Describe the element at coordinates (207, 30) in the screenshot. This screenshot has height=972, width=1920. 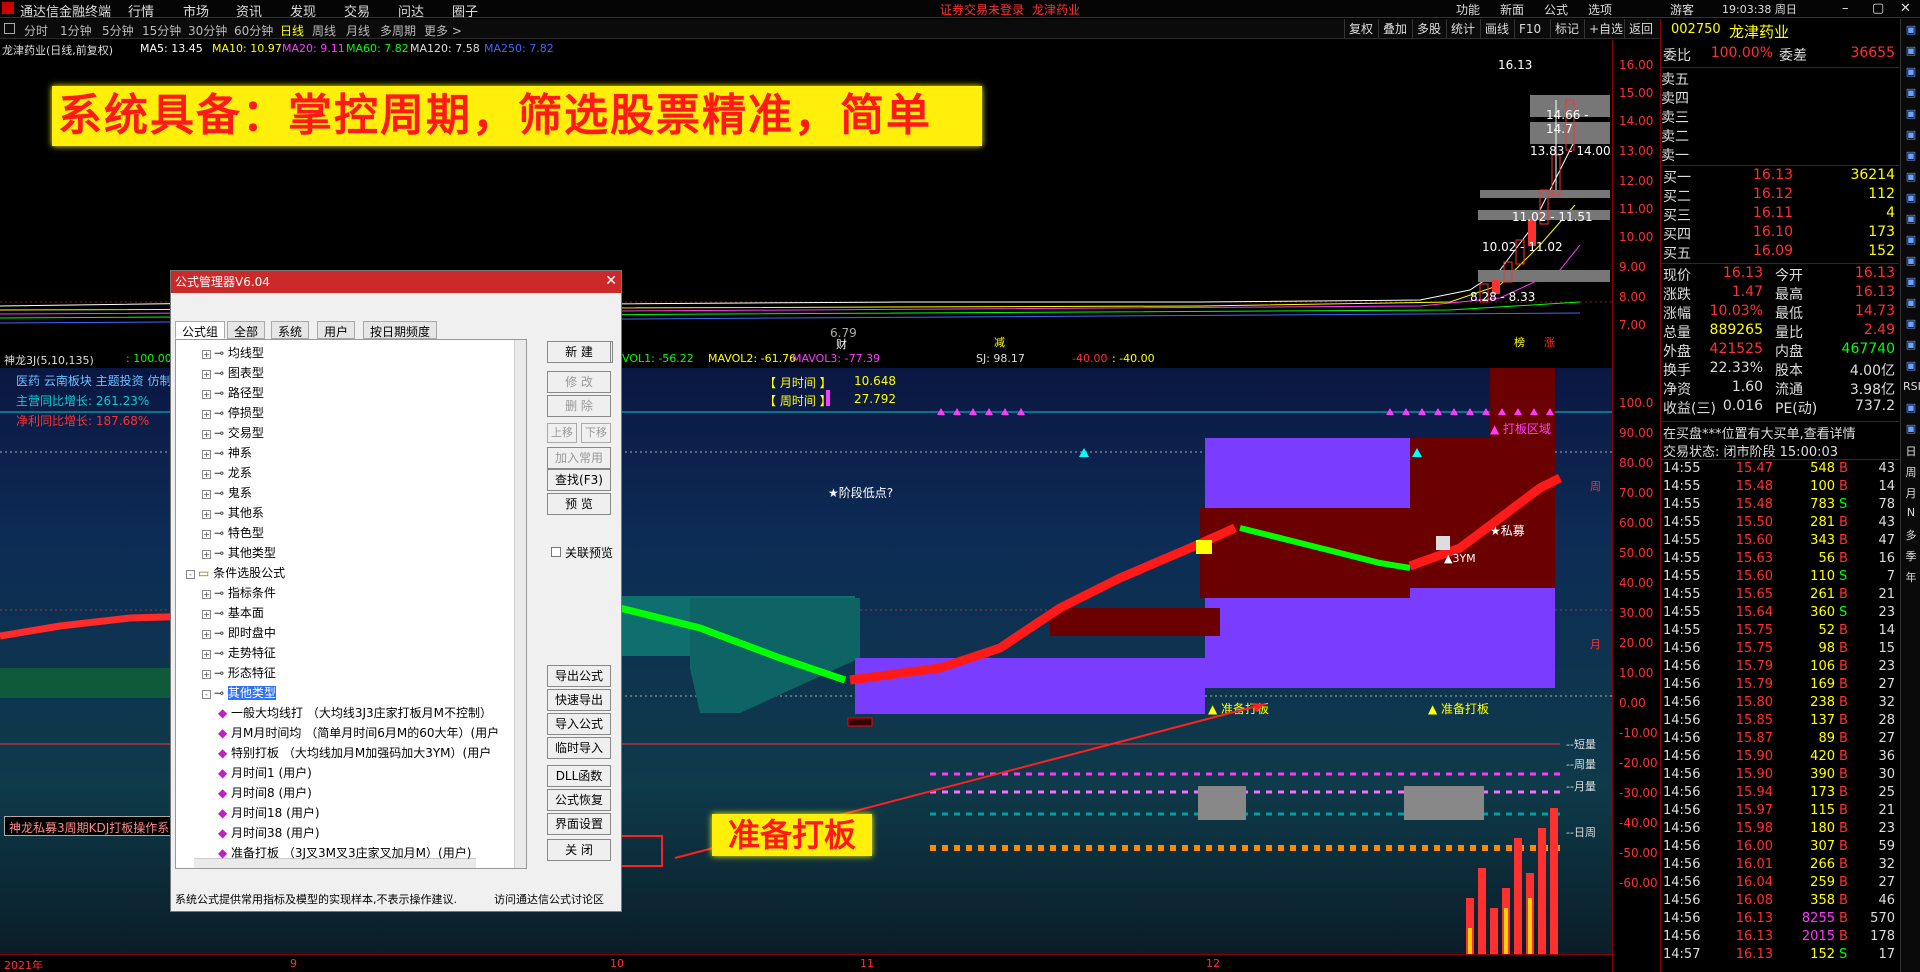
I see `period-30min: 30分钟` at that location.